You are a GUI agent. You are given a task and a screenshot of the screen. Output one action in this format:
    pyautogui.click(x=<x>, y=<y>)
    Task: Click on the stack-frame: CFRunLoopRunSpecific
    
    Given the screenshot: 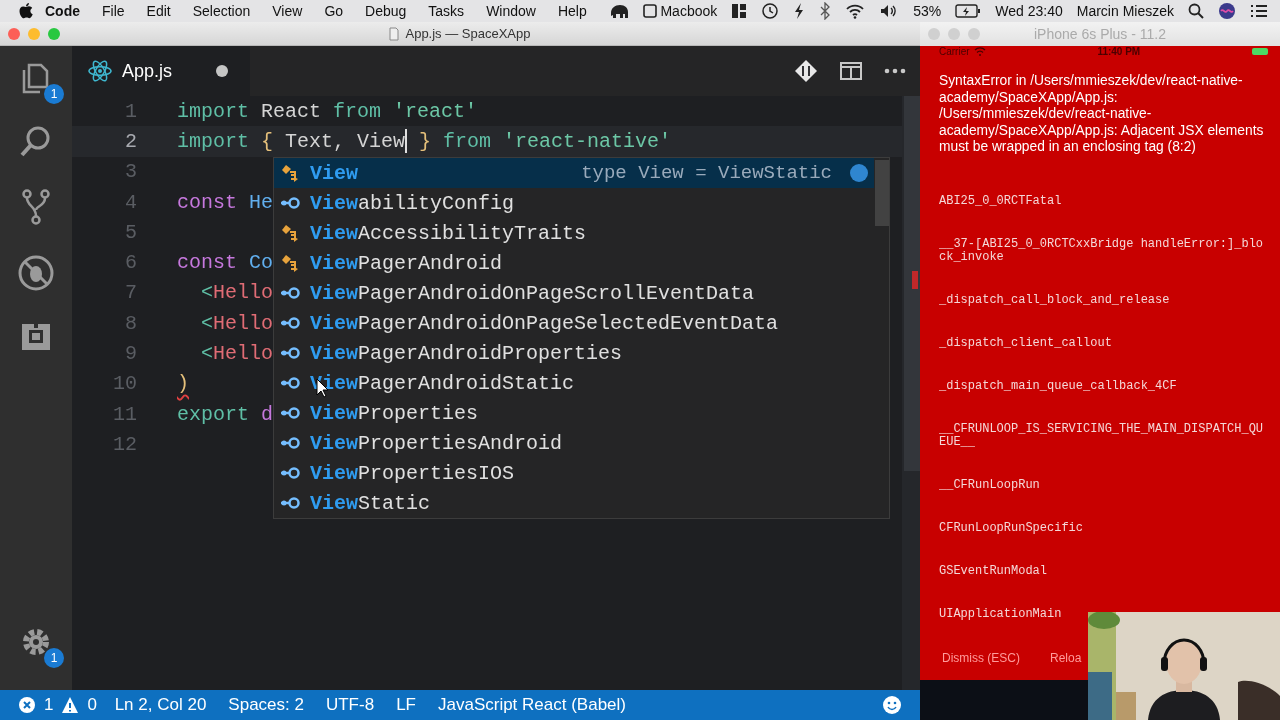 What is the action you would take?
    pyautogui.click(x=1103, y=528)
    